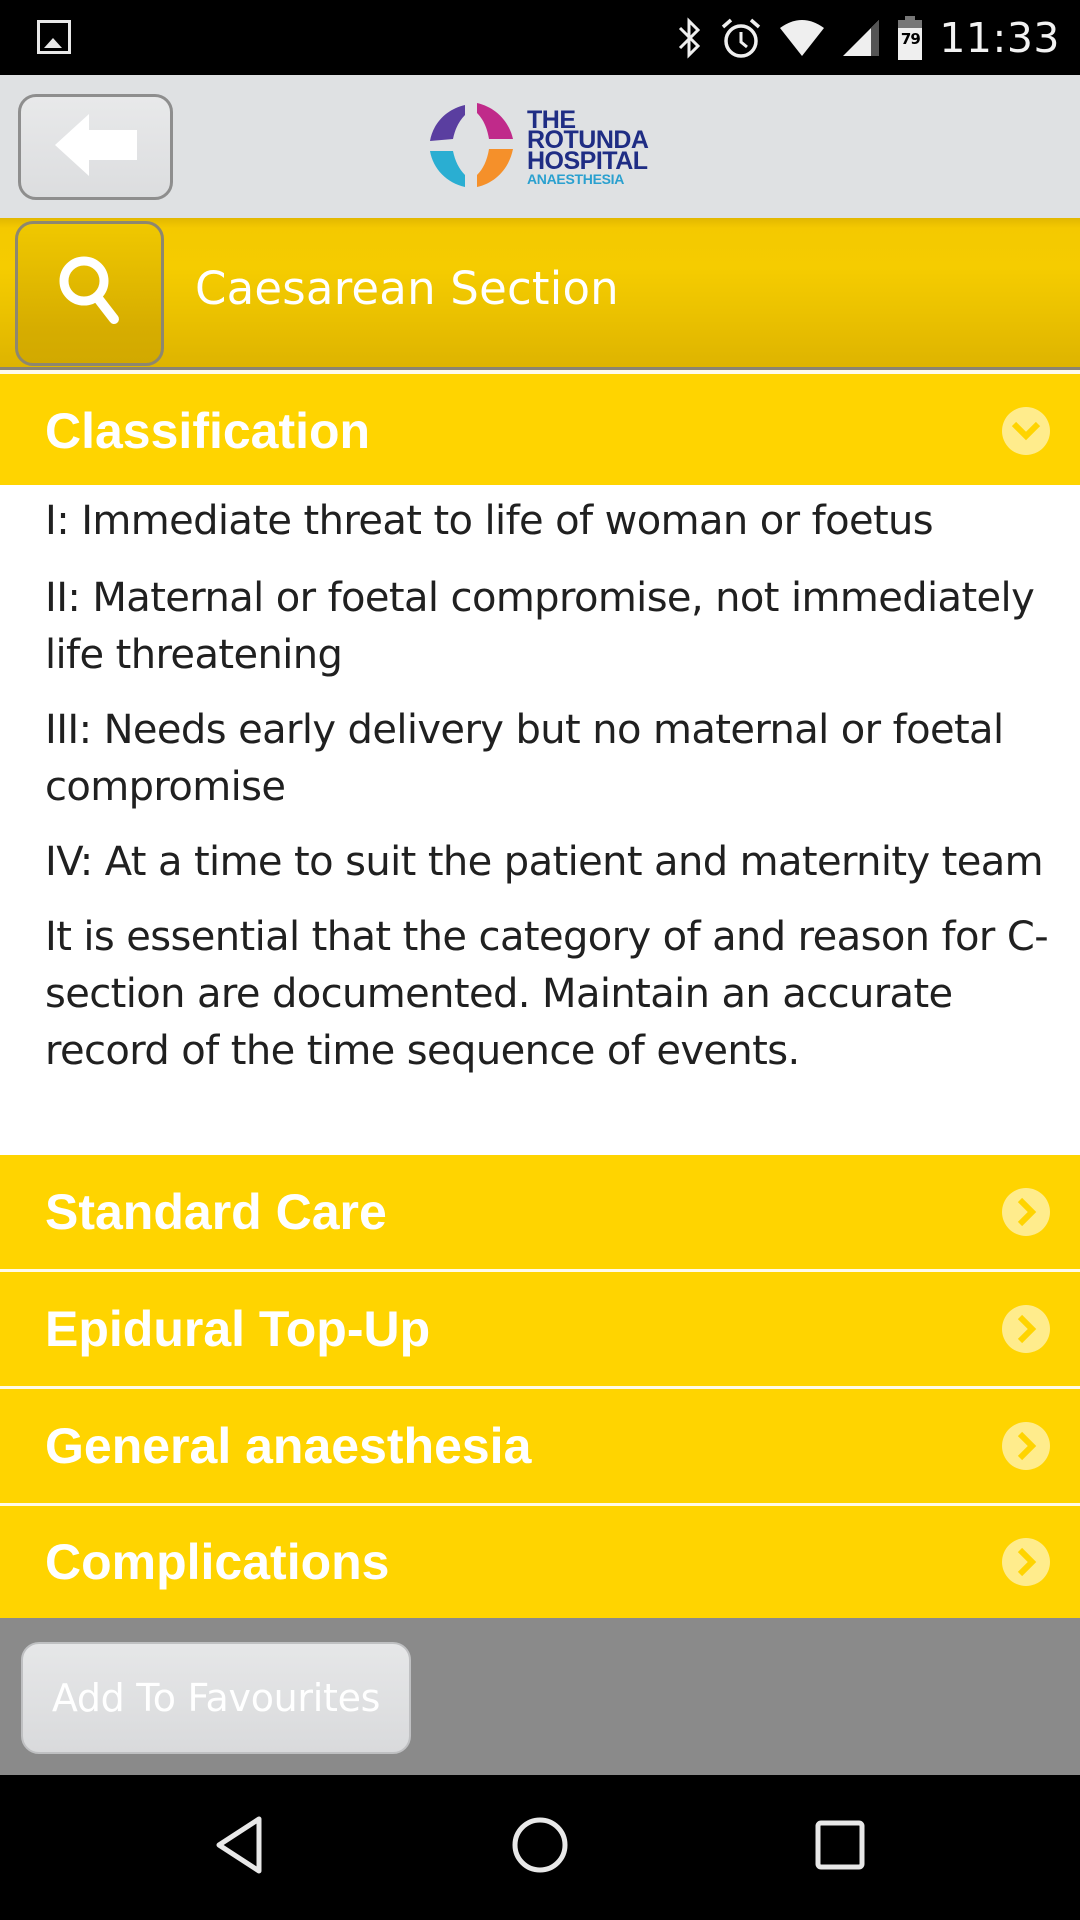 This screenshot has width=1080, height=1920. Describe the element at coordinates (288, 1446) in the screenshot. I see `section-title: General anaesthesia` at that location.